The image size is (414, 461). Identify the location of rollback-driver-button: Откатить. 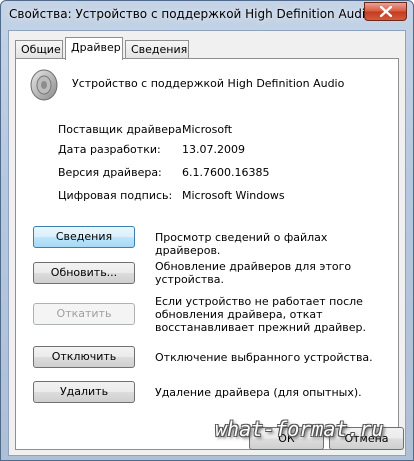
(84, 314).